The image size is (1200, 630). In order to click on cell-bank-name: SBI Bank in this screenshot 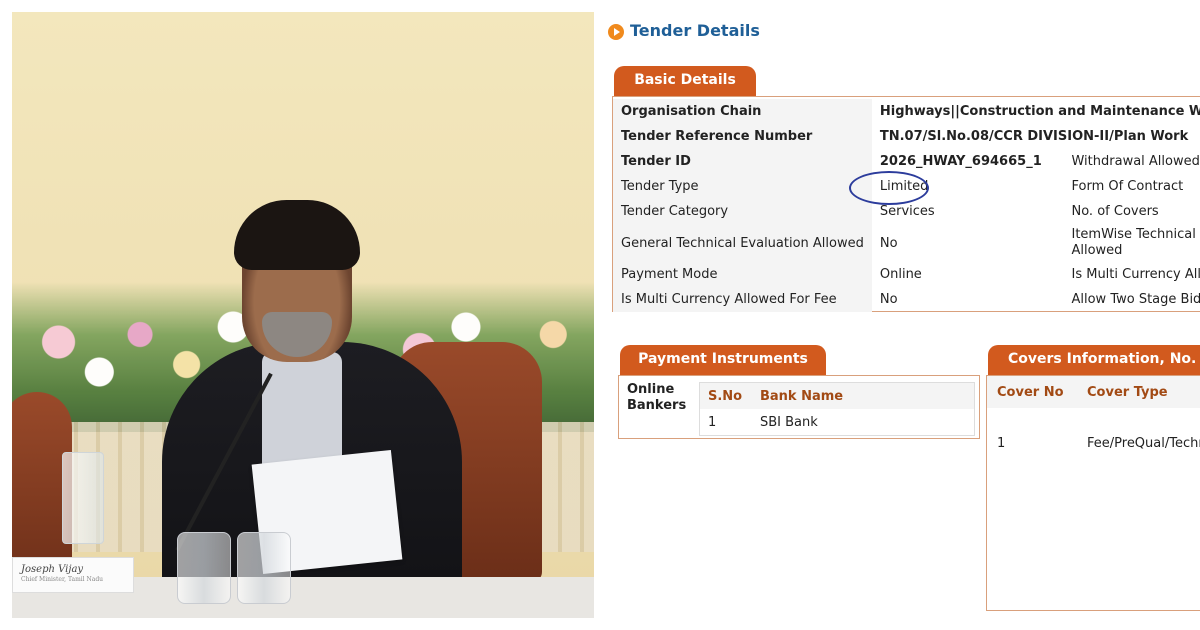, I will do `click(789, 422)`.